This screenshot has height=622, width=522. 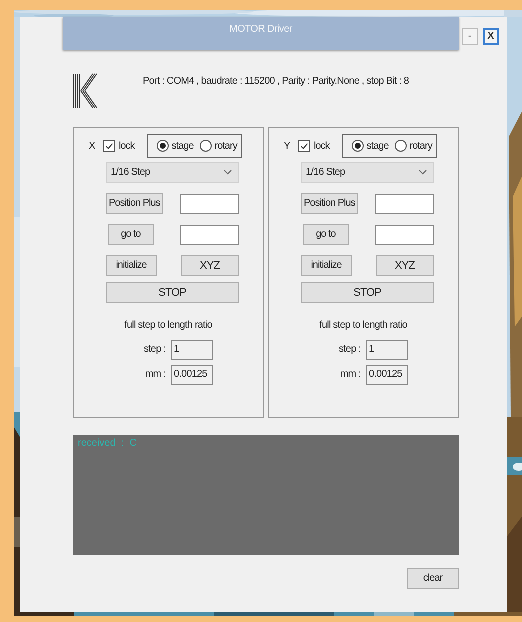 What do you see at coordinates (93, 146) in the screenshot?
I see `axis-label: X` at bounding box center [93, 146].